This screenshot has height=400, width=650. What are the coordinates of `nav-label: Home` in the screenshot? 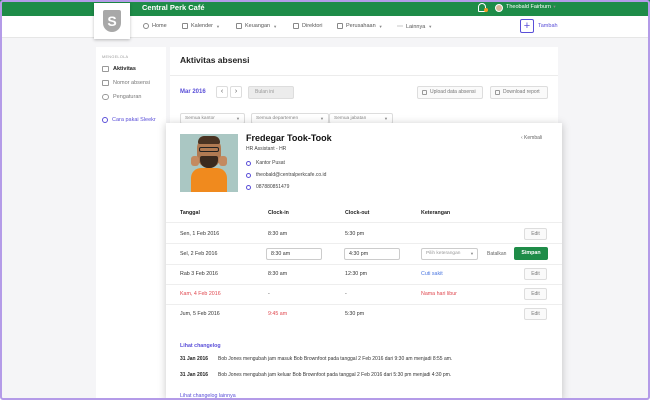 It's located at (159, 26).